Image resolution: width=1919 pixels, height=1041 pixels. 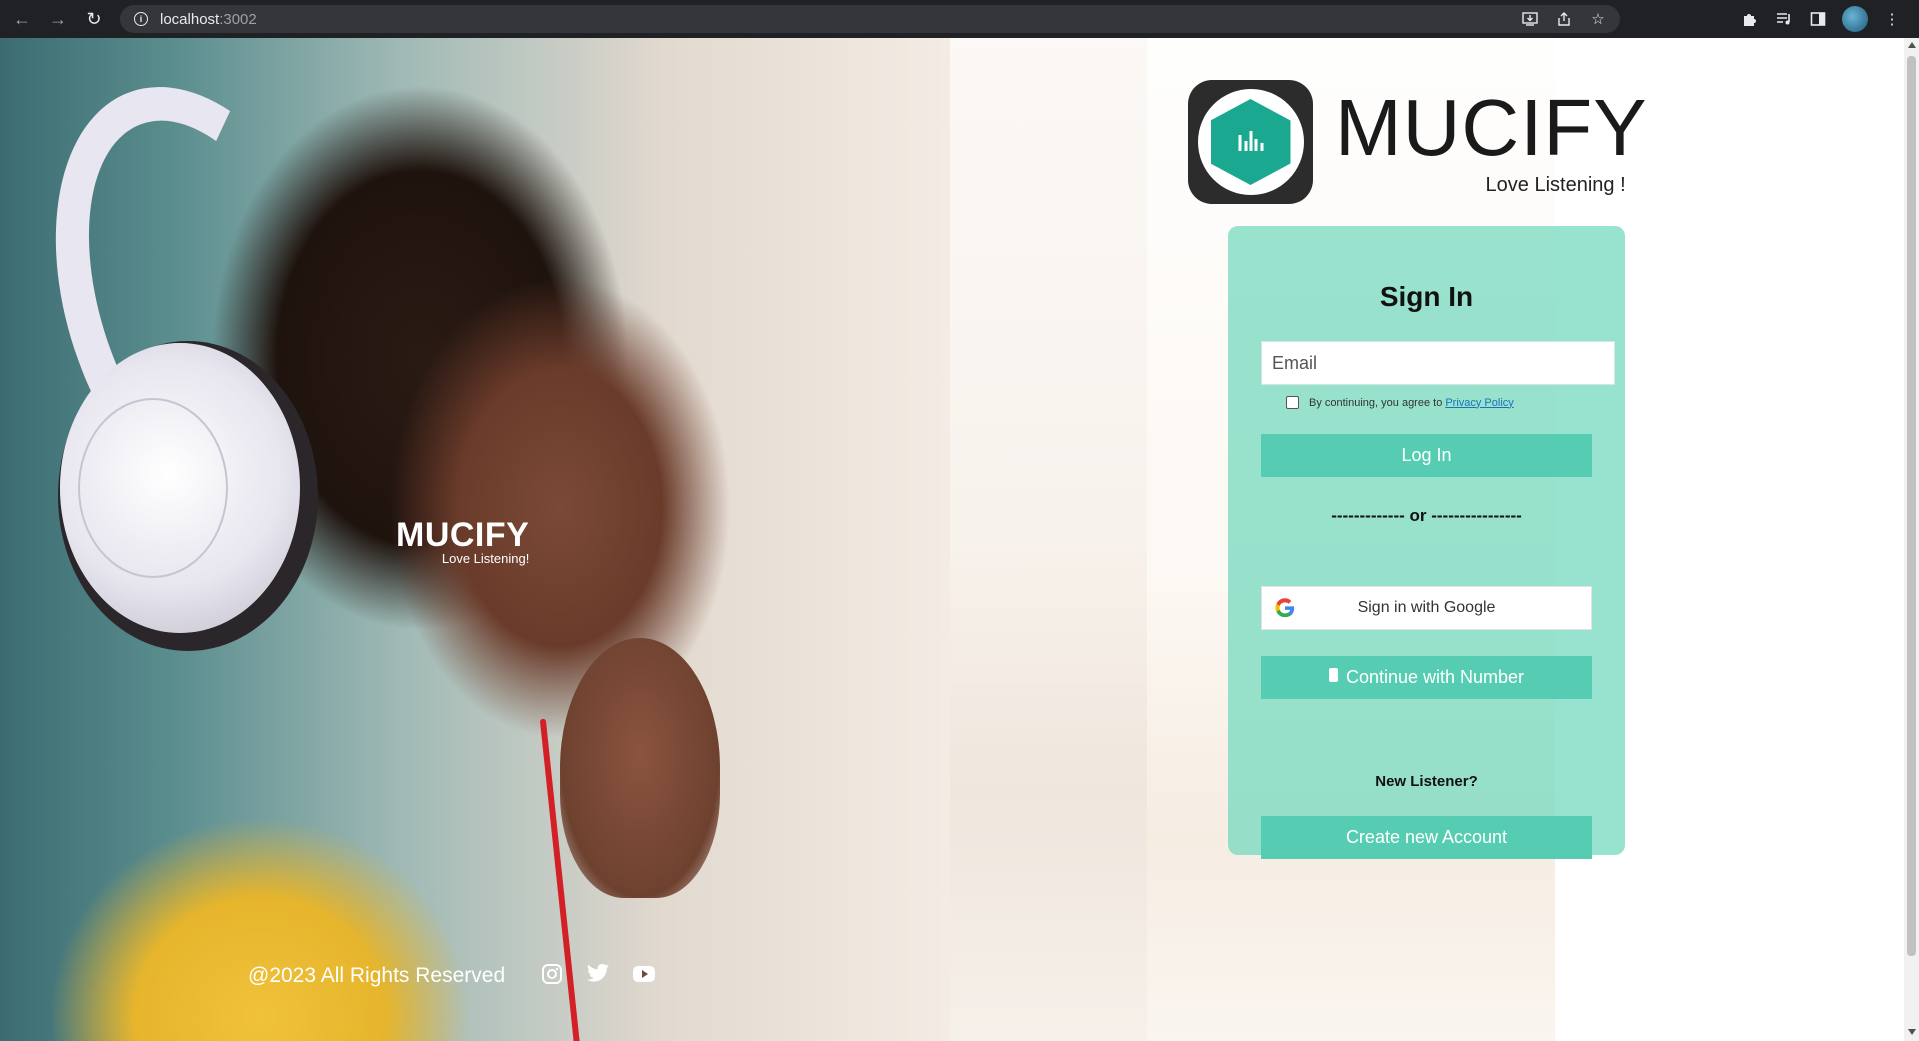 I want to click on youtube-icon, so click(x=644, y=974).